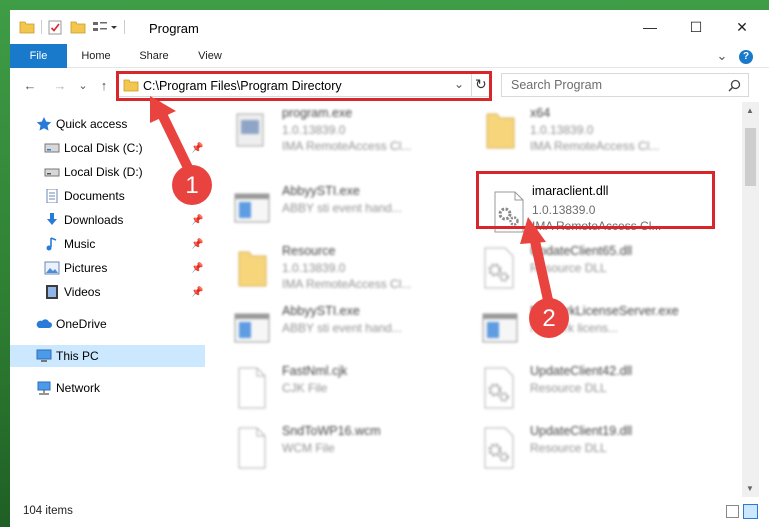 The height and width of the screenshot is (527, 769). What do you see at coordinates (540, 113) in the screenshot?
I see `file-name: x64` at bounding box center [540, 113].